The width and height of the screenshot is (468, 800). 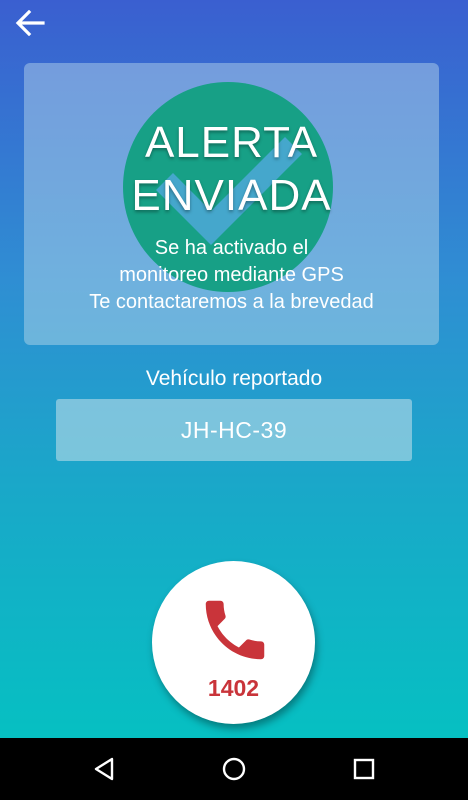 I want to click on triangle-back-icon, so click(x=104, y=769).